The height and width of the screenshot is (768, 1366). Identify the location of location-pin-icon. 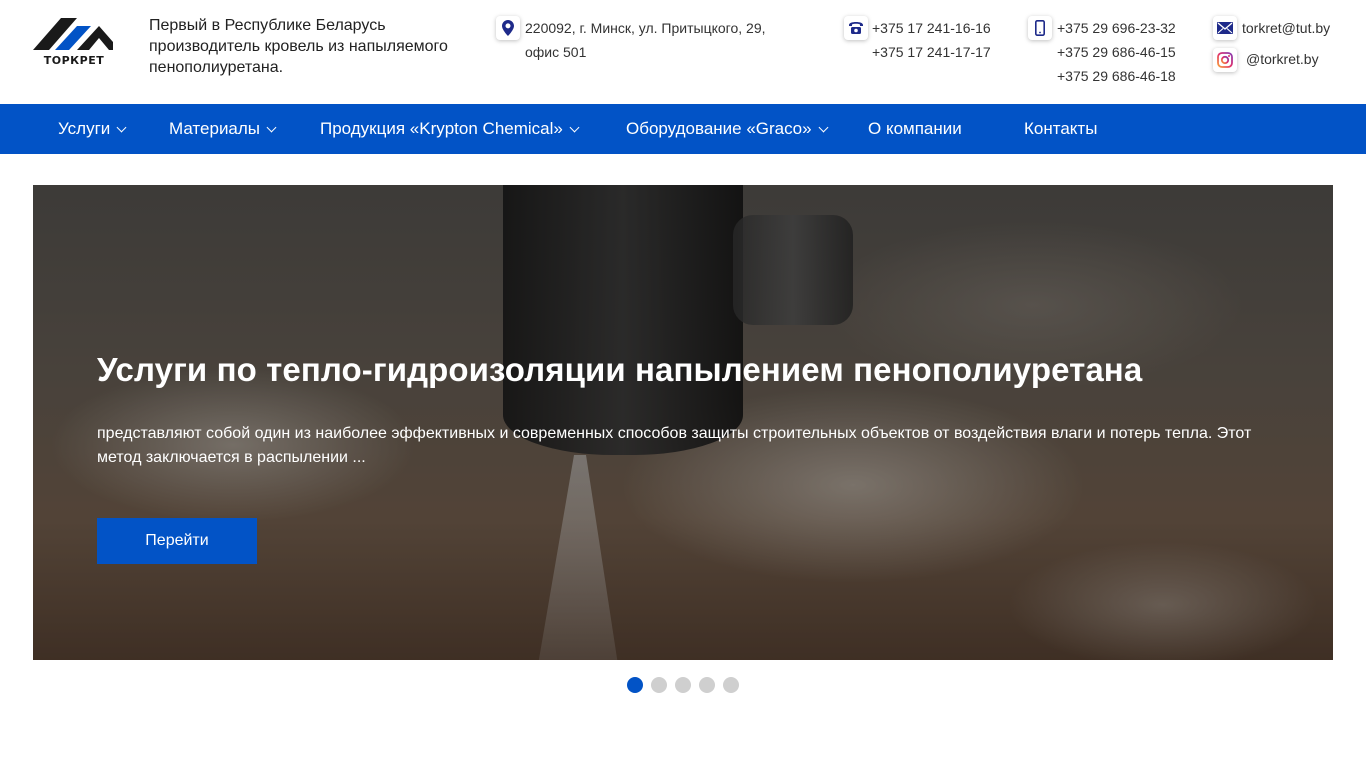
(508, 28).